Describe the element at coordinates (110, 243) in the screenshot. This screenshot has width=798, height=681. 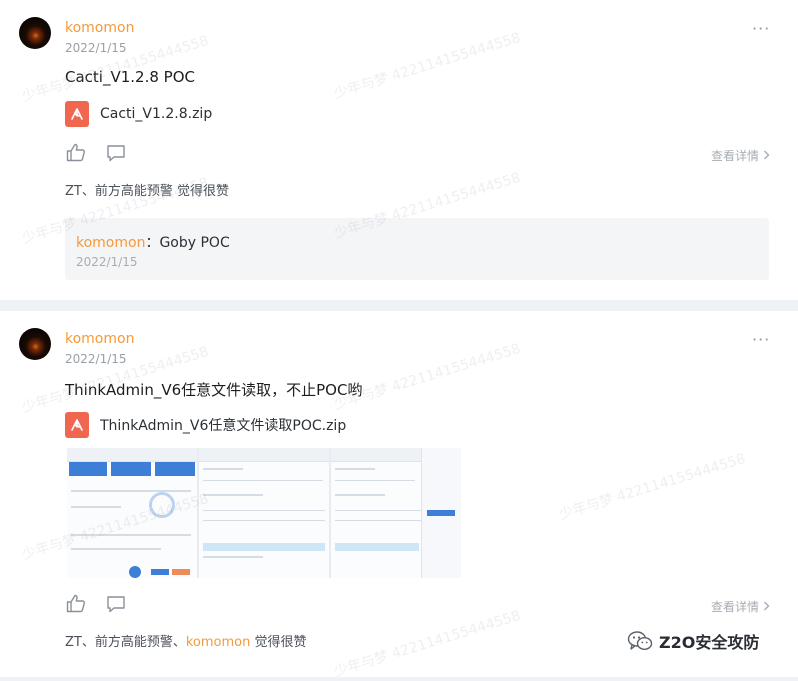
I see `comment-author: komomon` at that location.